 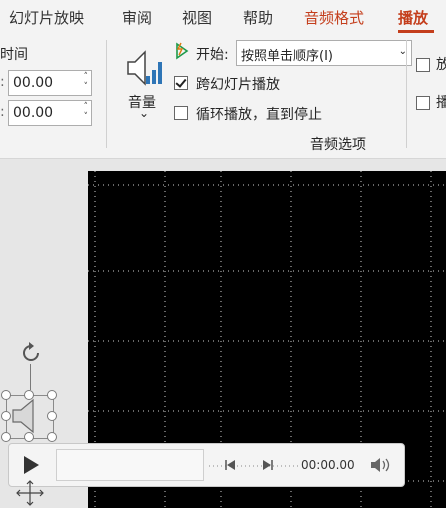 What do you see at coordinates (381, 465) in the screenshot?
I see `mute-volume-icon` at bounding box center [381, 465].